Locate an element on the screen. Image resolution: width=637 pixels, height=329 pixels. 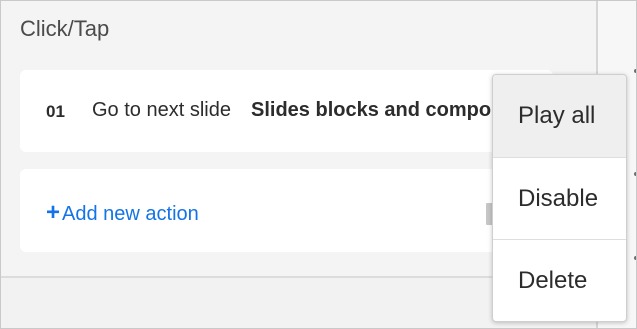
action-index: 01 is located at coordinates (55, 111).